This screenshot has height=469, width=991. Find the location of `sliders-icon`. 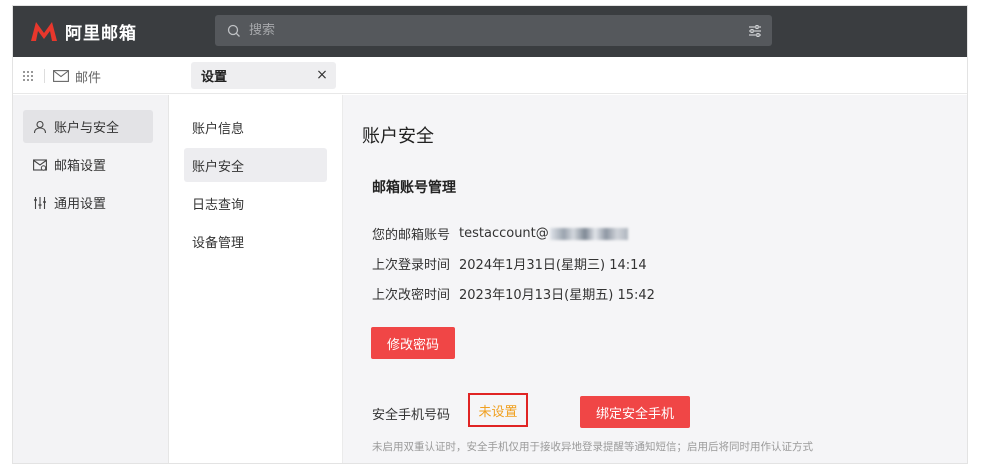

sliders-icon is located at coordinates (40, 202).